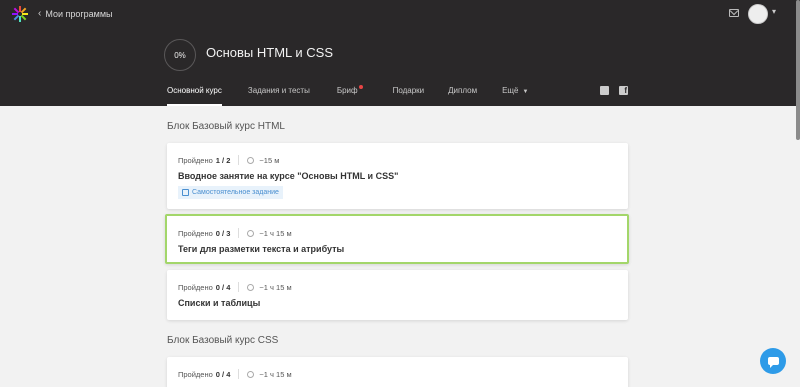 The image size is (800, 387). I want to click on tab-main-course: Основной курс, so click(194, 96).